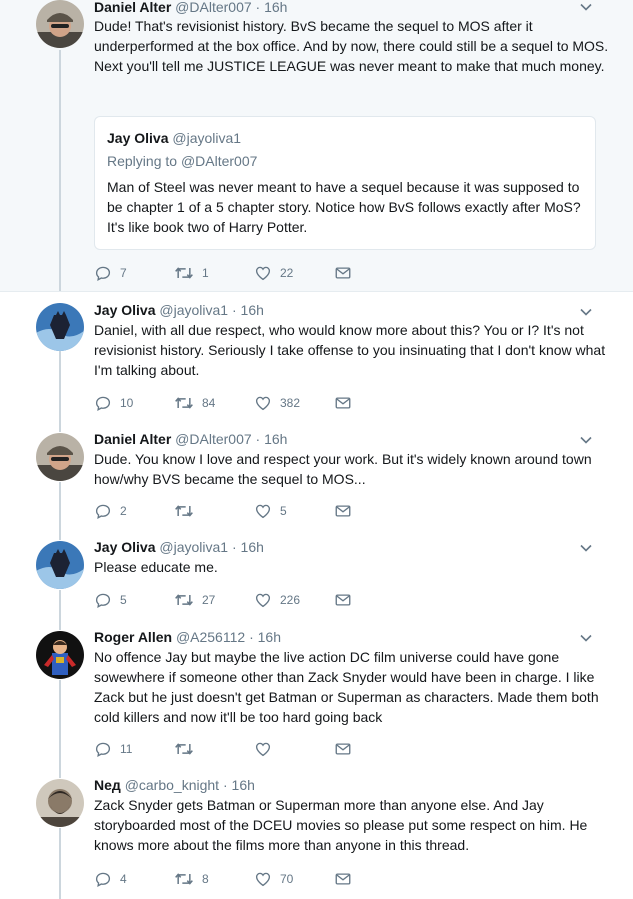  Describe the element at coordinates (290, 600) in the screenshot. I see `like-count: 226` at that location.